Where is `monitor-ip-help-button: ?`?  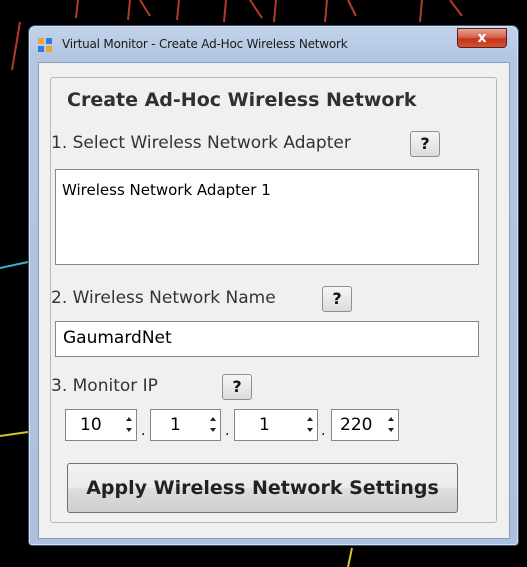 monitor-ip-help-button: ? is located at coordinates (237, 387).